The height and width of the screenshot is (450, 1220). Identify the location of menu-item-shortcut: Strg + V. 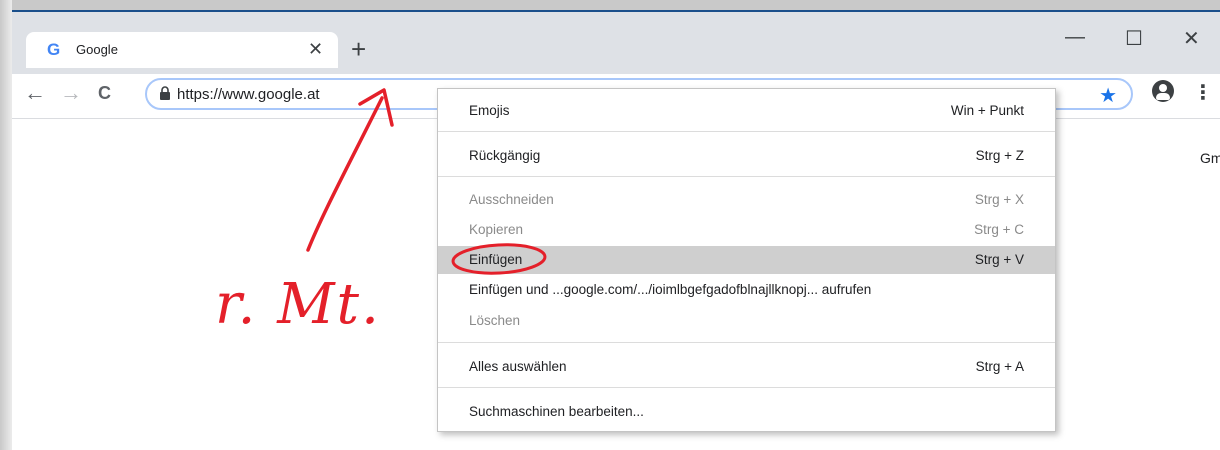
(999, 259).